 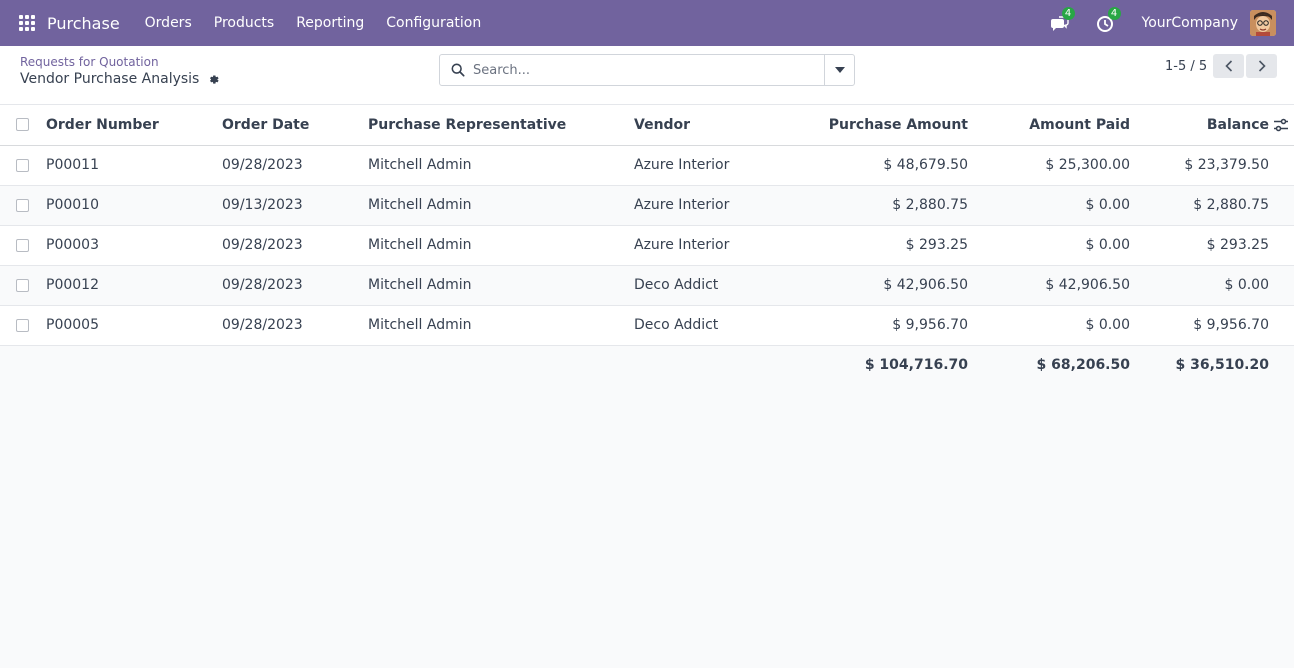 What do you see at coordinates (295, 205) in the screenshot?
I see `order-date-cell: 09/13/2023` at bounding box center [295, 205].